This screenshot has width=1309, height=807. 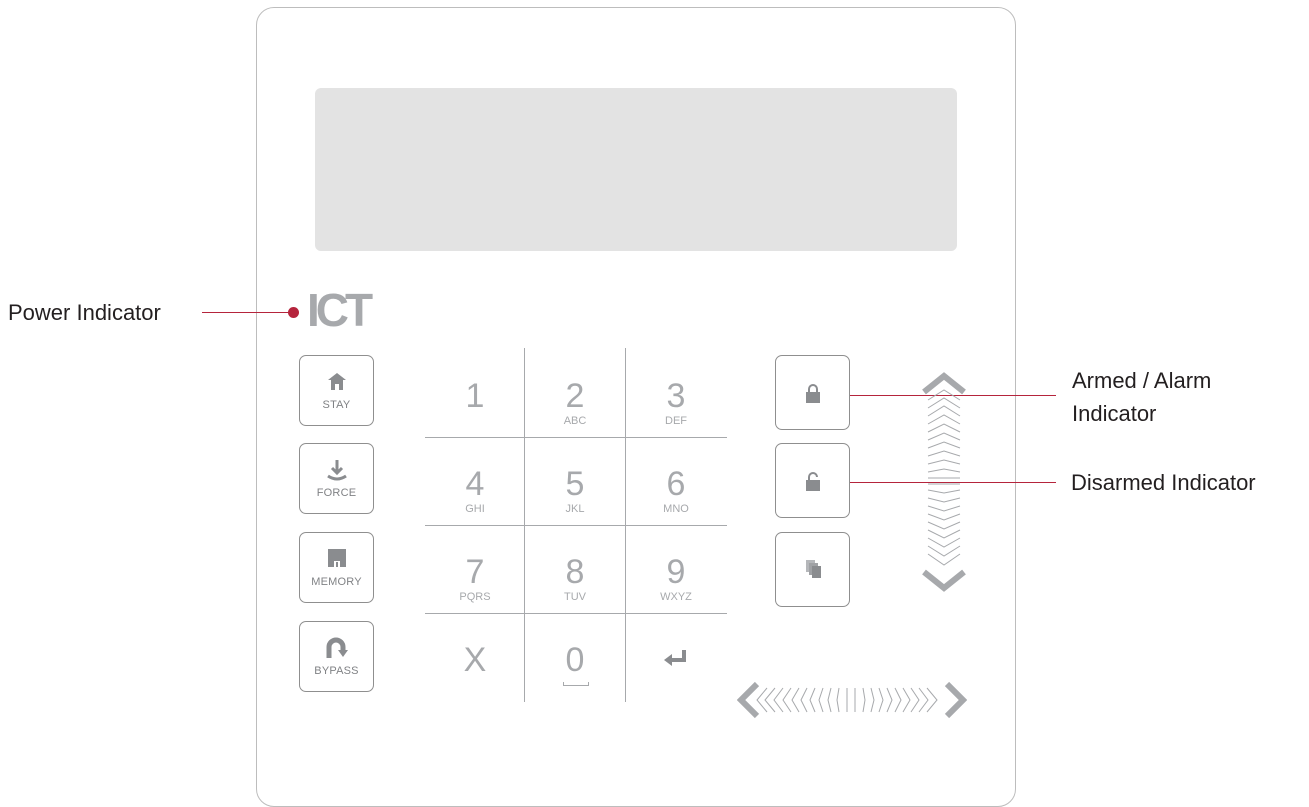 I want to click on key-letters: JKL, so click(x=575, y=509).